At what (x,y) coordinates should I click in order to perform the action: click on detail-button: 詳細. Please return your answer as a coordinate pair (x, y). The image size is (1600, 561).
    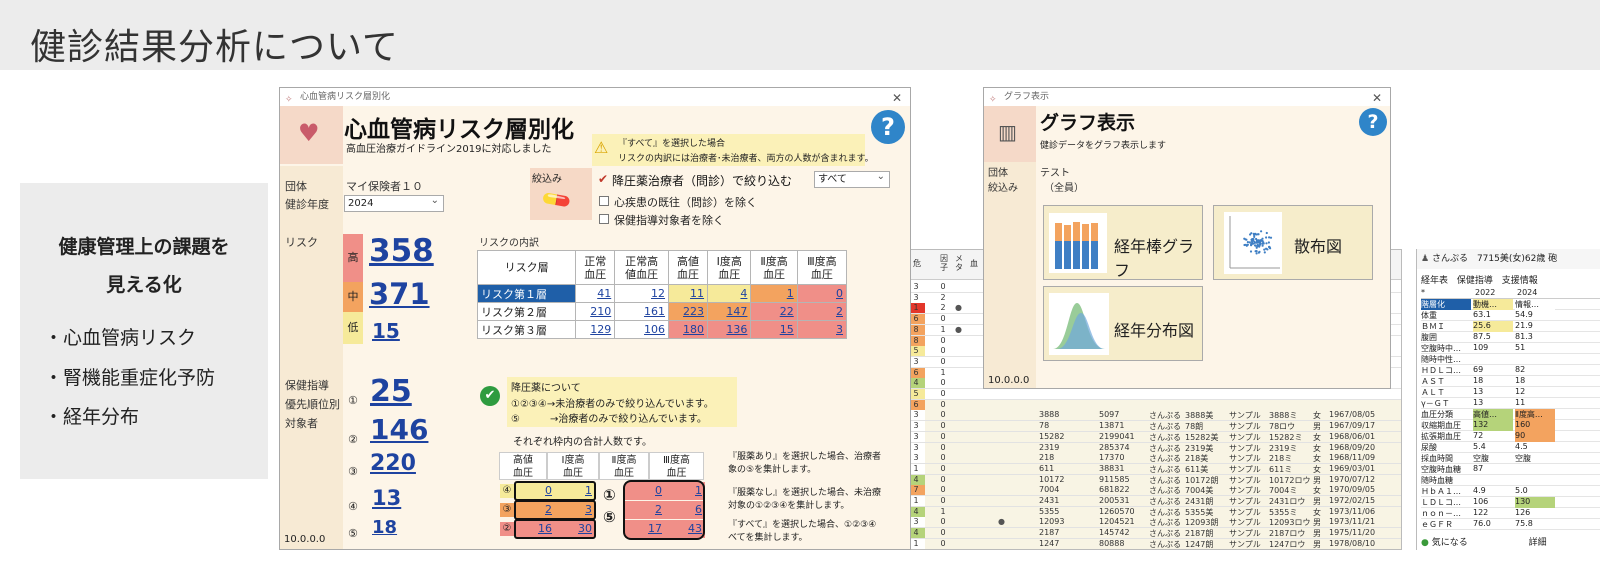
    Looking at the image, I should click on (1538, 543).